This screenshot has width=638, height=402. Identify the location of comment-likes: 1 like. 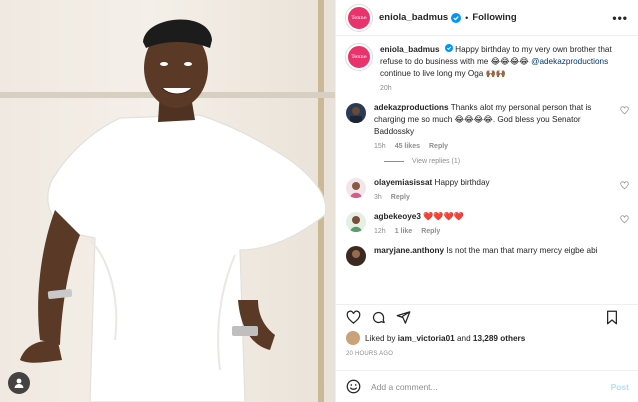
(404, 231).